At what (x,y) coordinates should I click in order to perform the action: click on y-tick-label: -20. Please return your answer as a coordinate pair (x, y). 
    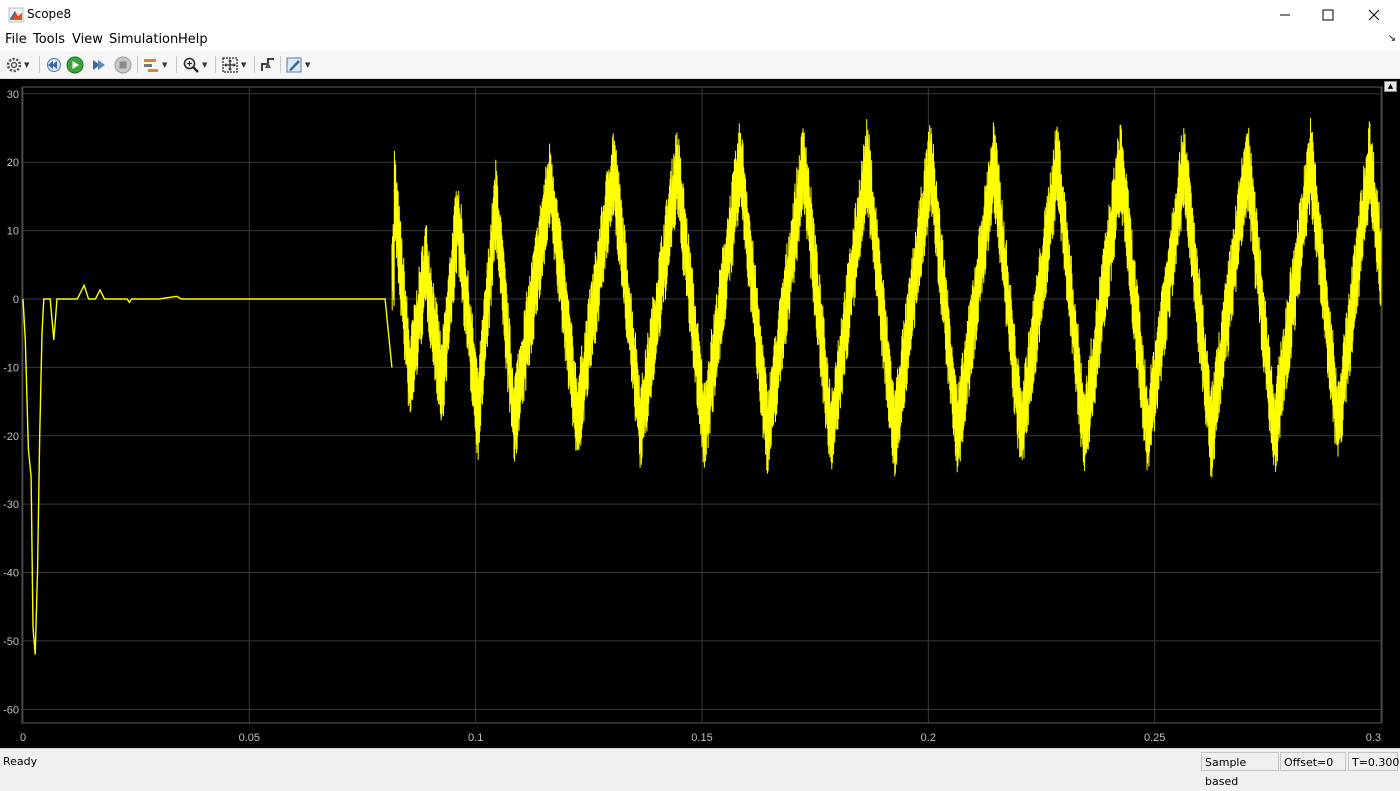
    Looking at the image, I should click on (11, 437).